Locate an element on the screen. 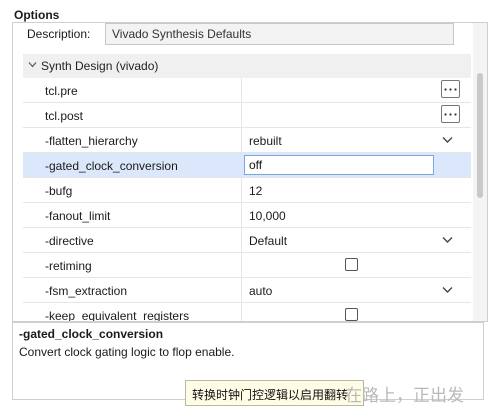 The width and height of the screenshot is (496, 413). property-row-gated-clock-conversion: -gated_clock_conversion off is located at coordinates (247, 165).